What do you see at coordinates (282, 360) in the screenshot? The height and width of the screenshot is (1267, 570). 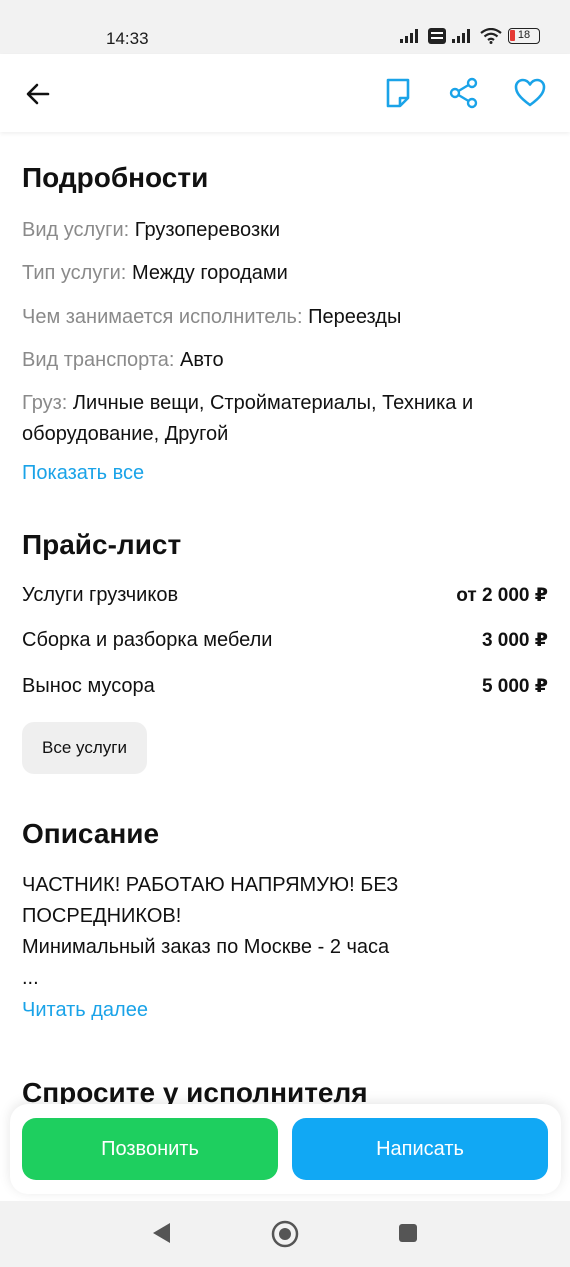 I see `detail-row: Вид транспорта: Авто` at bounding box center [282, 360].